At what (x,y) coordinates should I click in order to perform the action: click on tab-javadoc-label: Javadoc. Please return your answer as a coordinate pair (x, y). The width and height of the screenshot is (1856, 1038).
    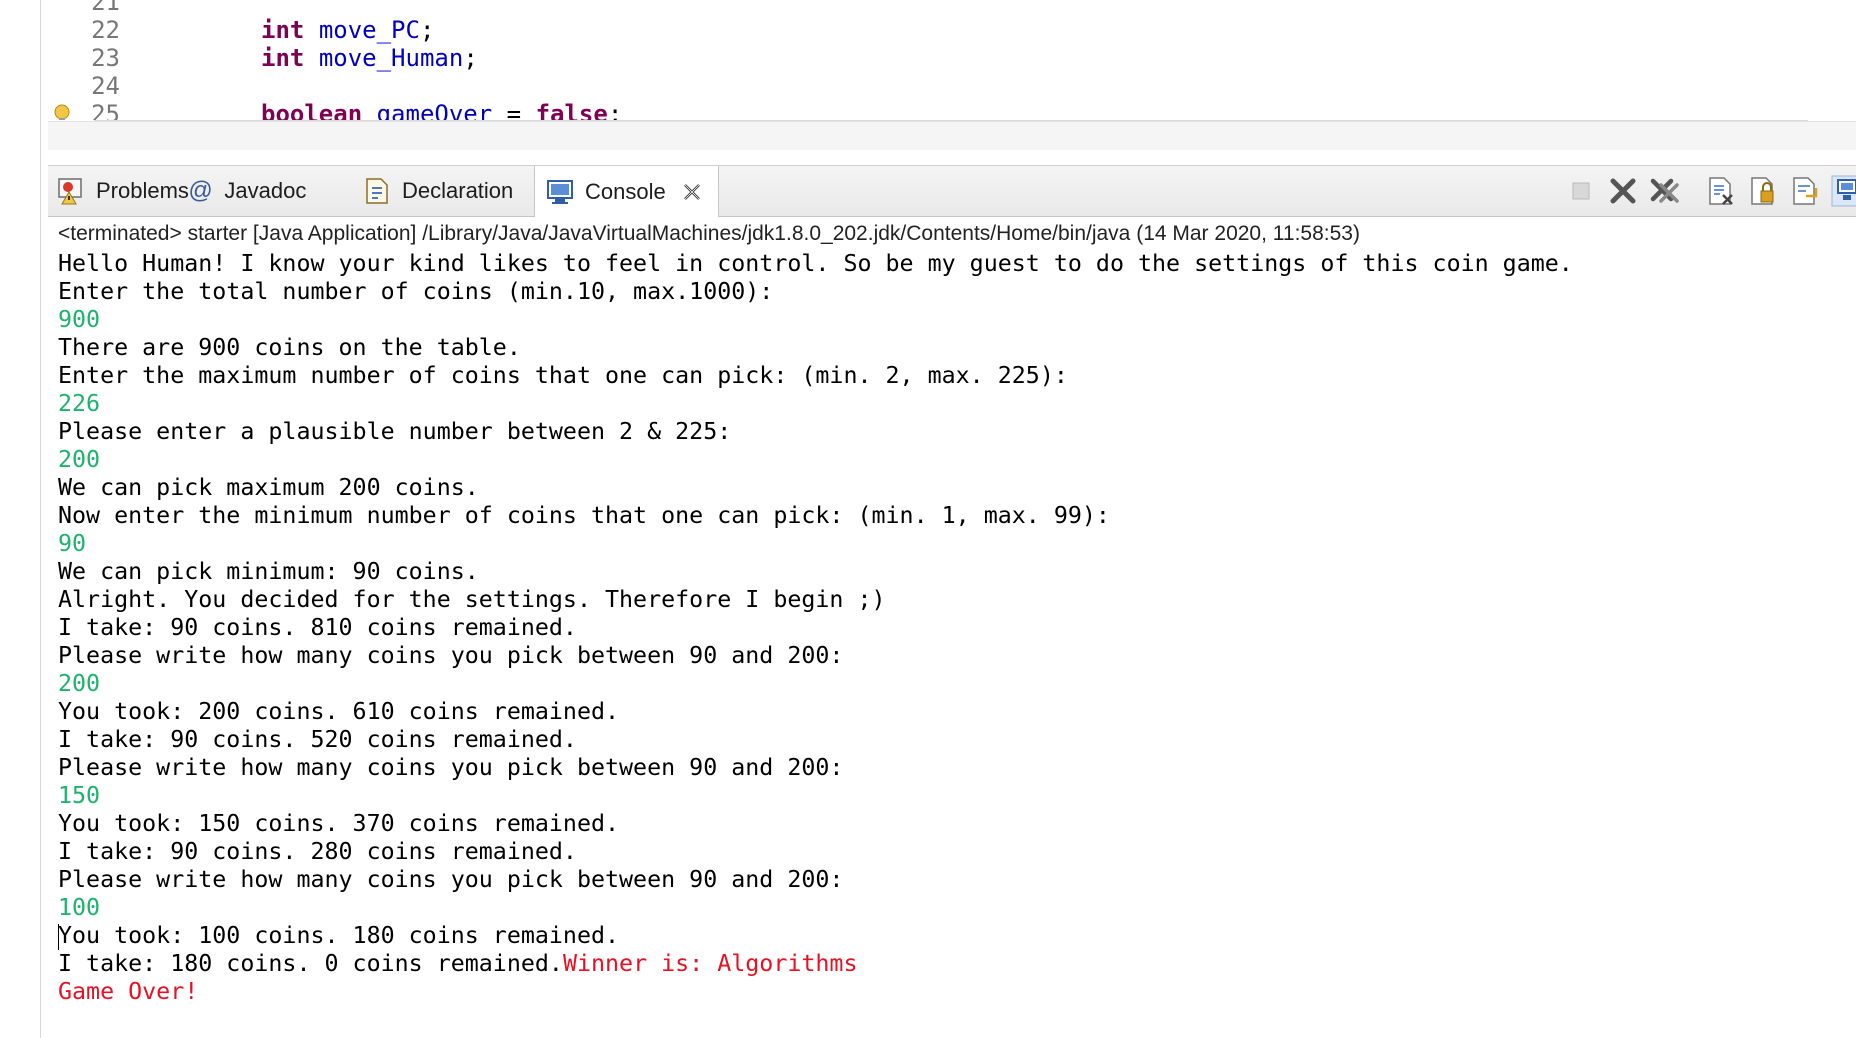
    Looking at the image, I should click on (265, 190).